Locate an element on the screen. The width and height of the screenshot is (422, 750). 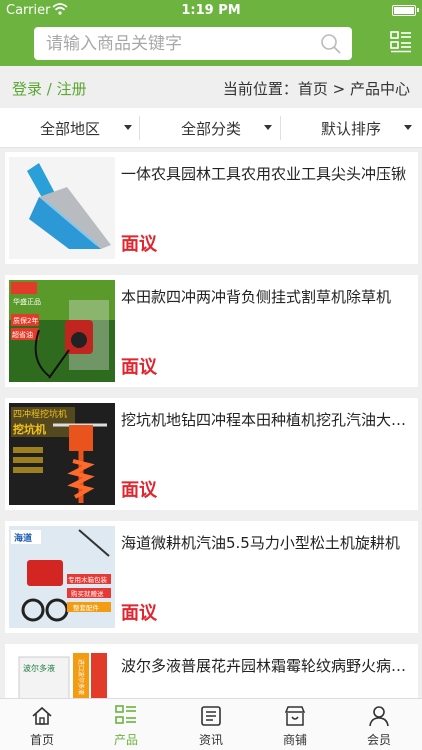
banner-auger: 挖坑机 is located at coordinates (29, 429).